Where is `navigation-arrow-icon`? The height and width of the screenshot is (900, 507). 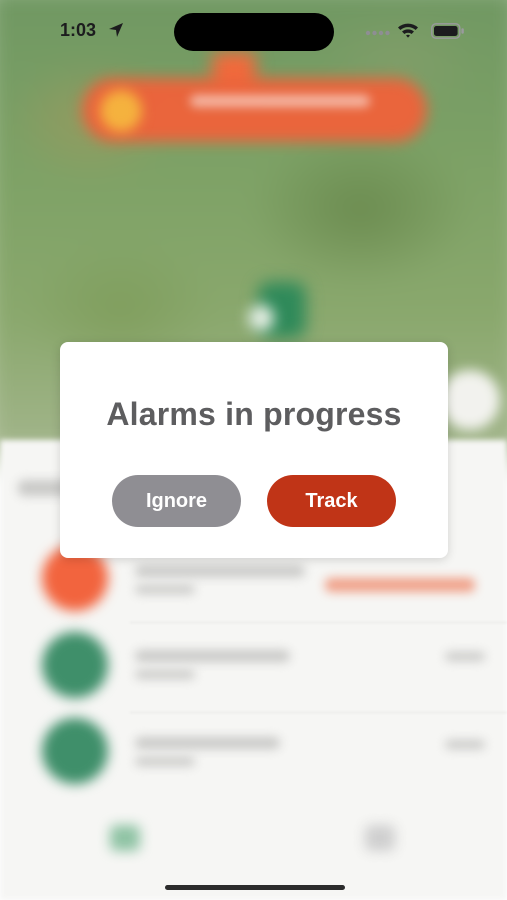 navigation-arrow-icon is located at coordinates (116, 30).